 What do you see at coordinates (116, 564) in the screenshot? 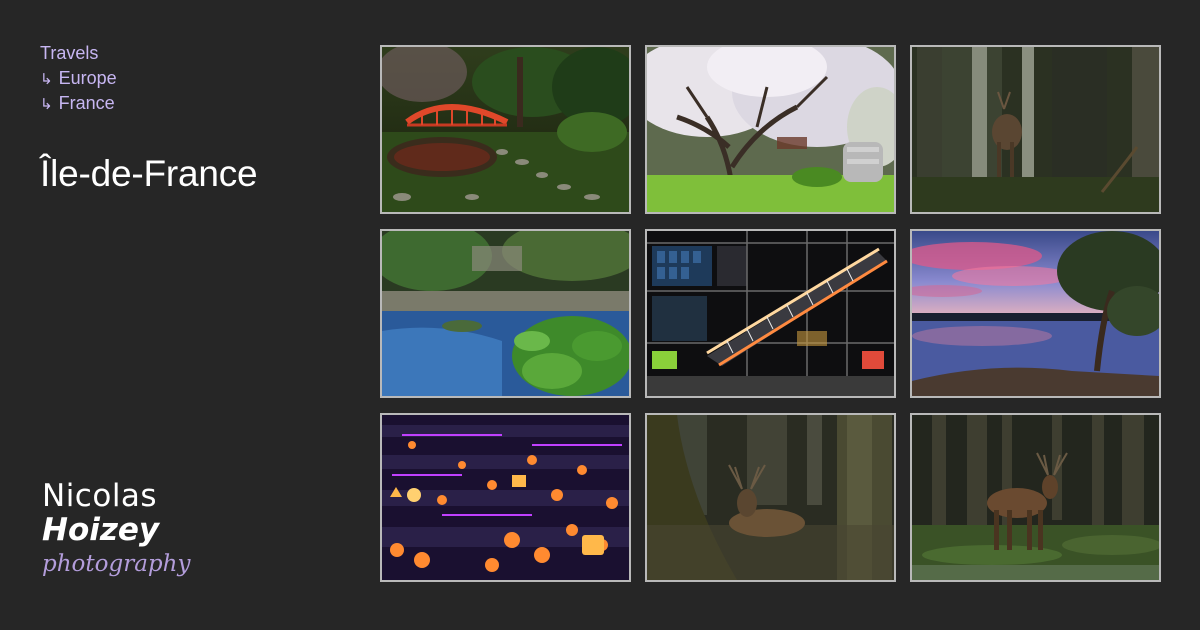
I see `logo-tagline: photography` at bounding box center [116, 564].